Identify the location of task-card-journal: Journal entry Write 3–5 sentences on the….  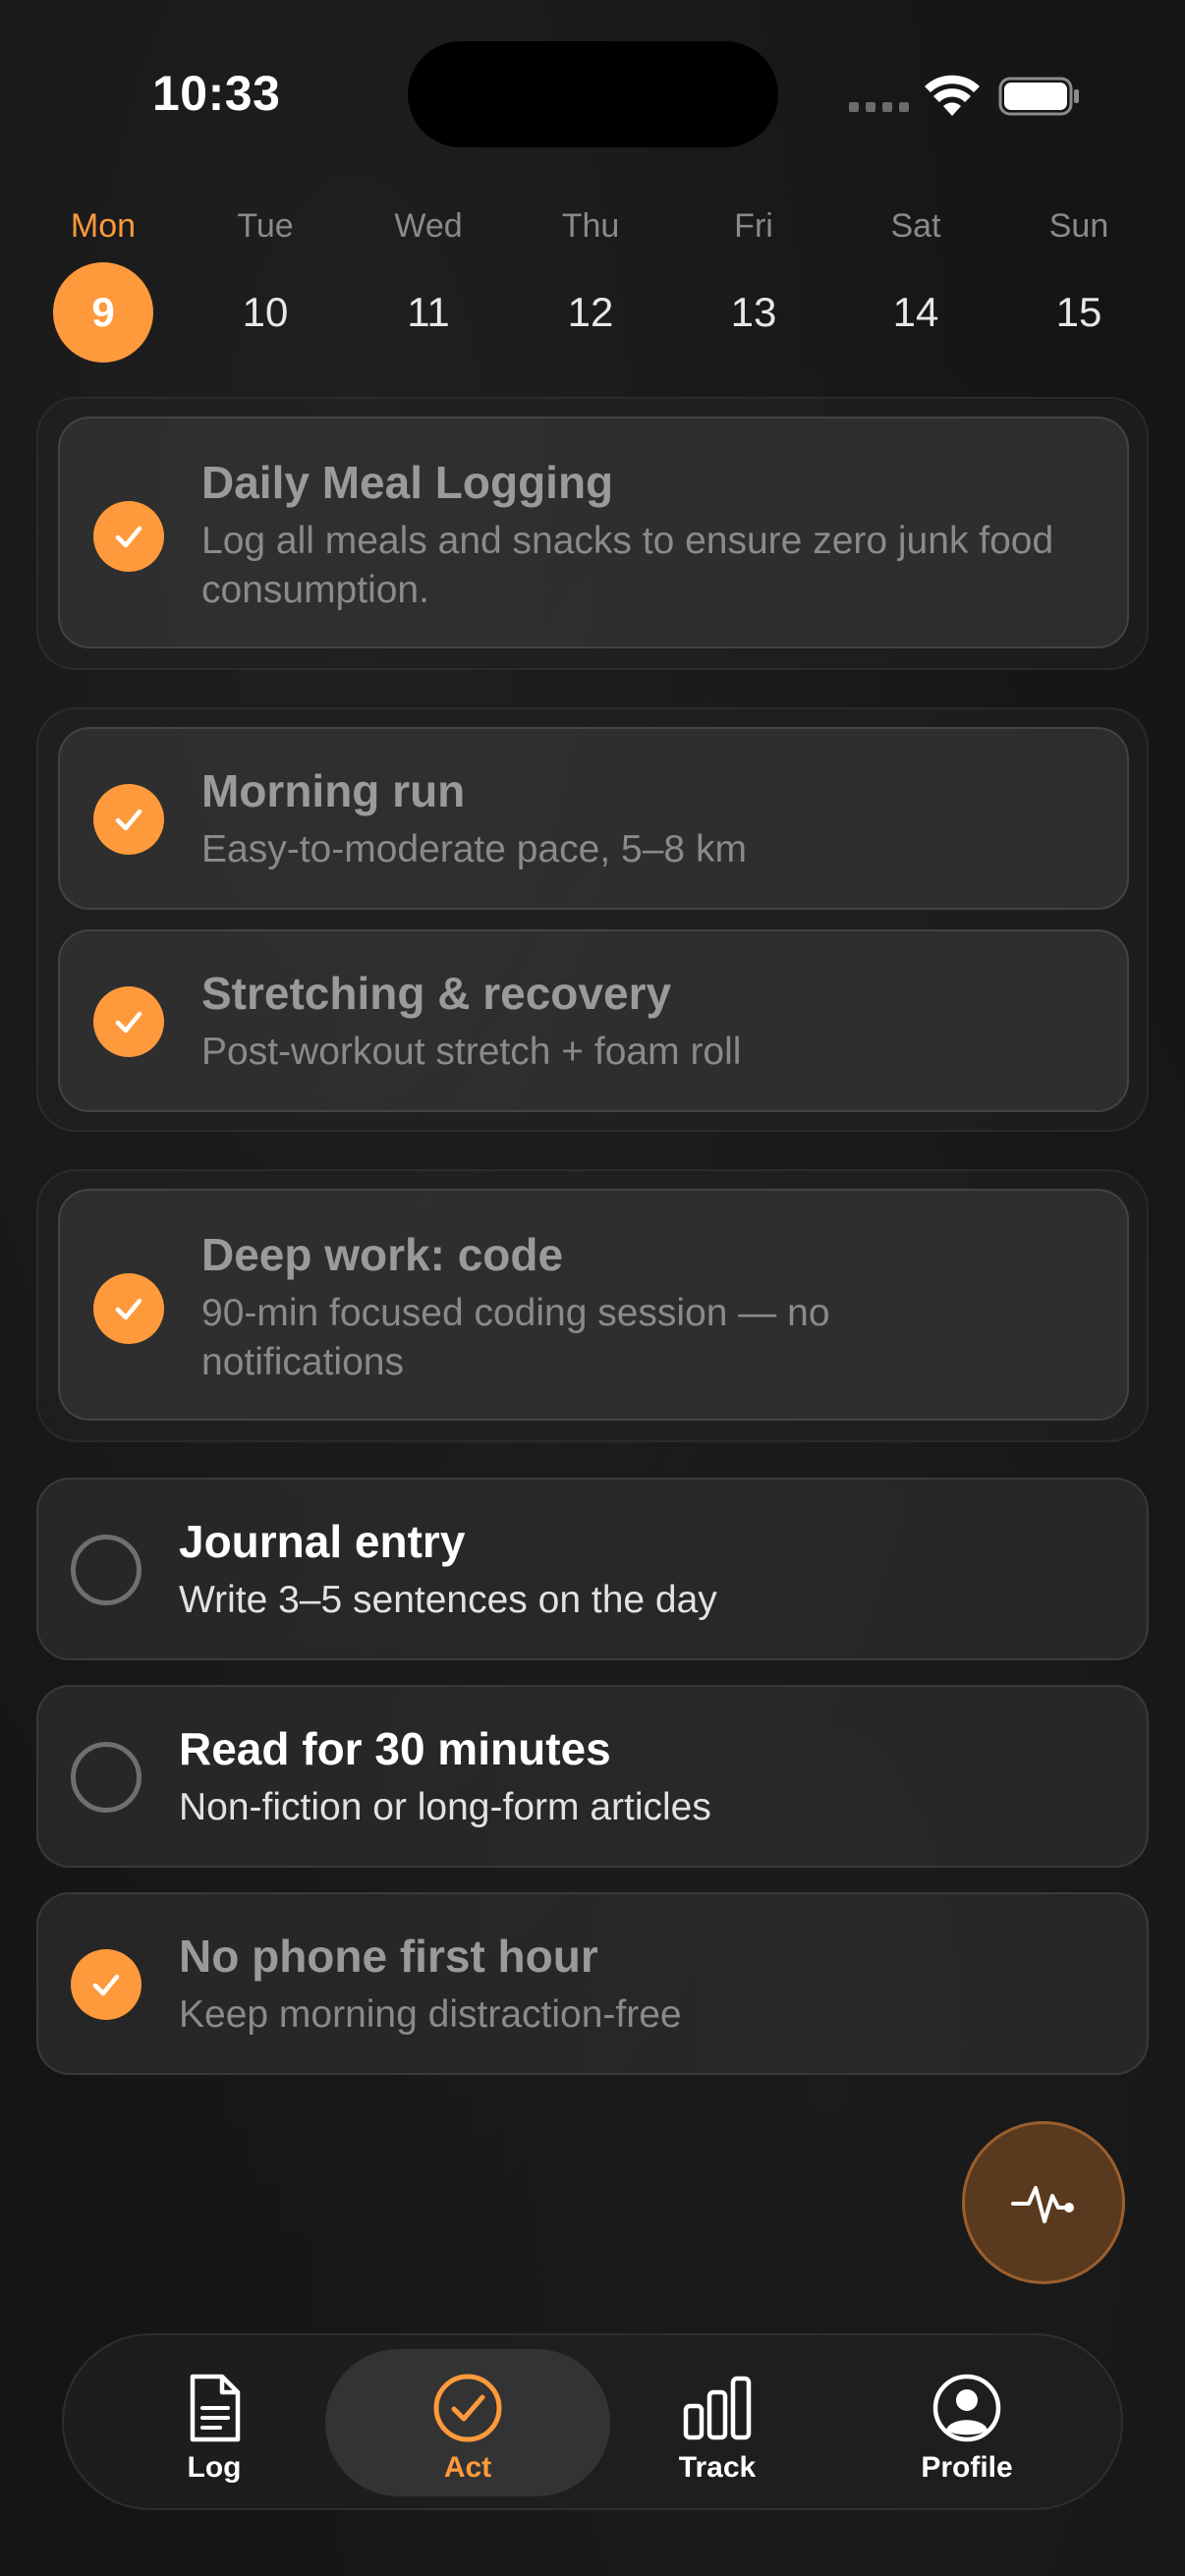
(592, 1569).